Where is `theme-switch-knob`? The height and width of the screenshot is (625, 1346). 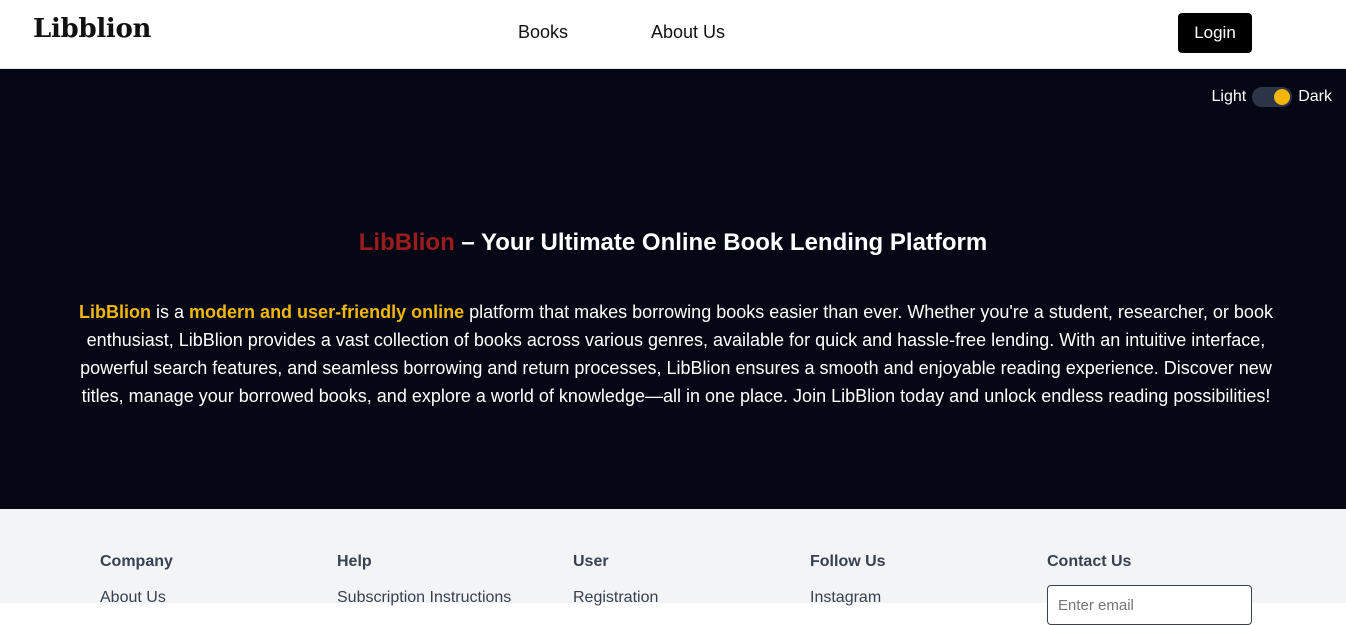
theme-switch-knob is located at coordinates (1282, 97).